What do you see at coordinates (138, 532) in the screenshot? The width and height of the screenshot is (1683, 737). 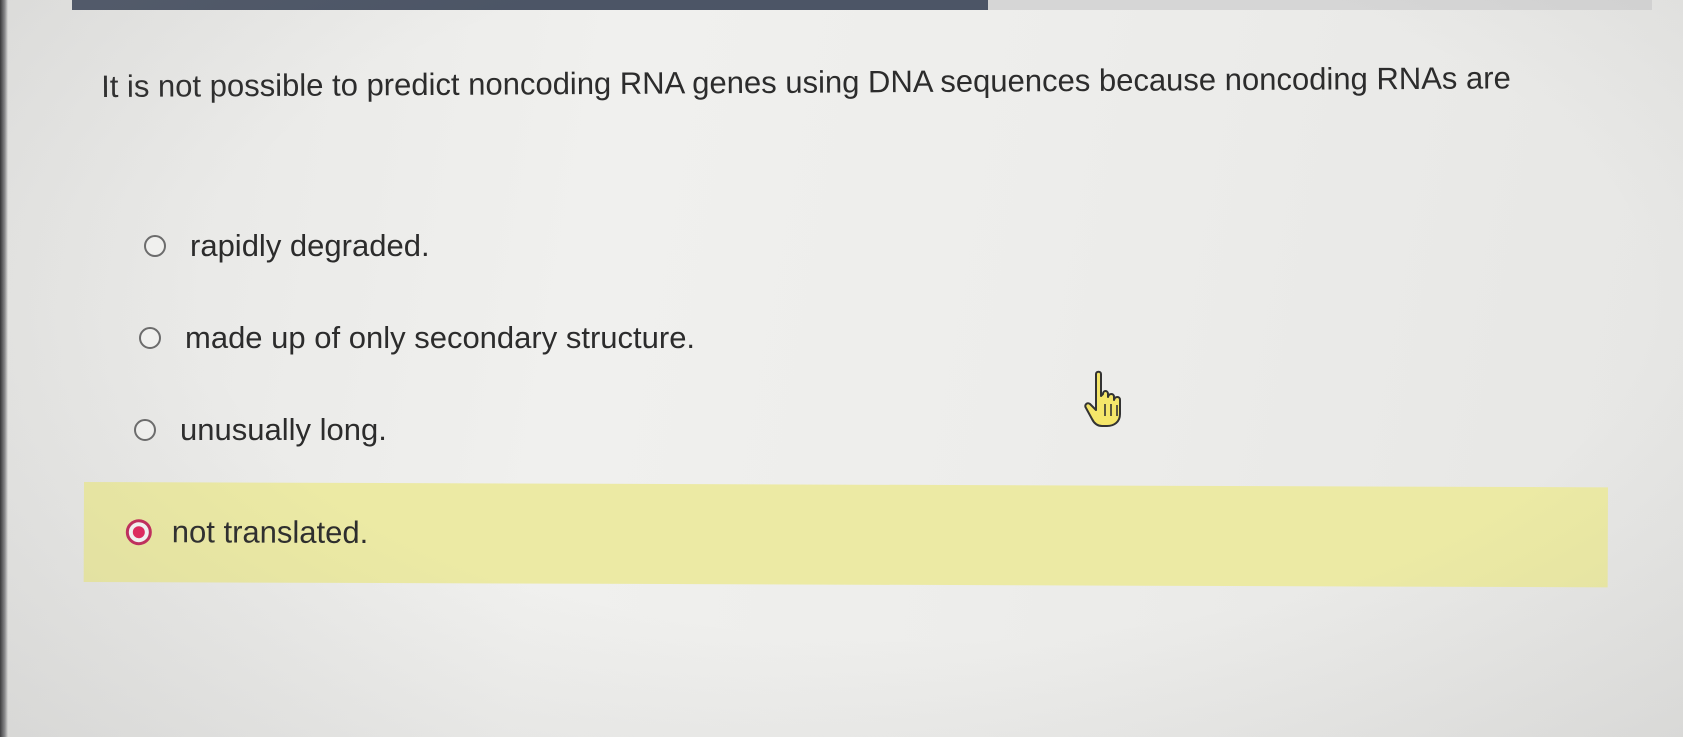 I see `radio-button-checked-icon` at bounding box center [138, 532].